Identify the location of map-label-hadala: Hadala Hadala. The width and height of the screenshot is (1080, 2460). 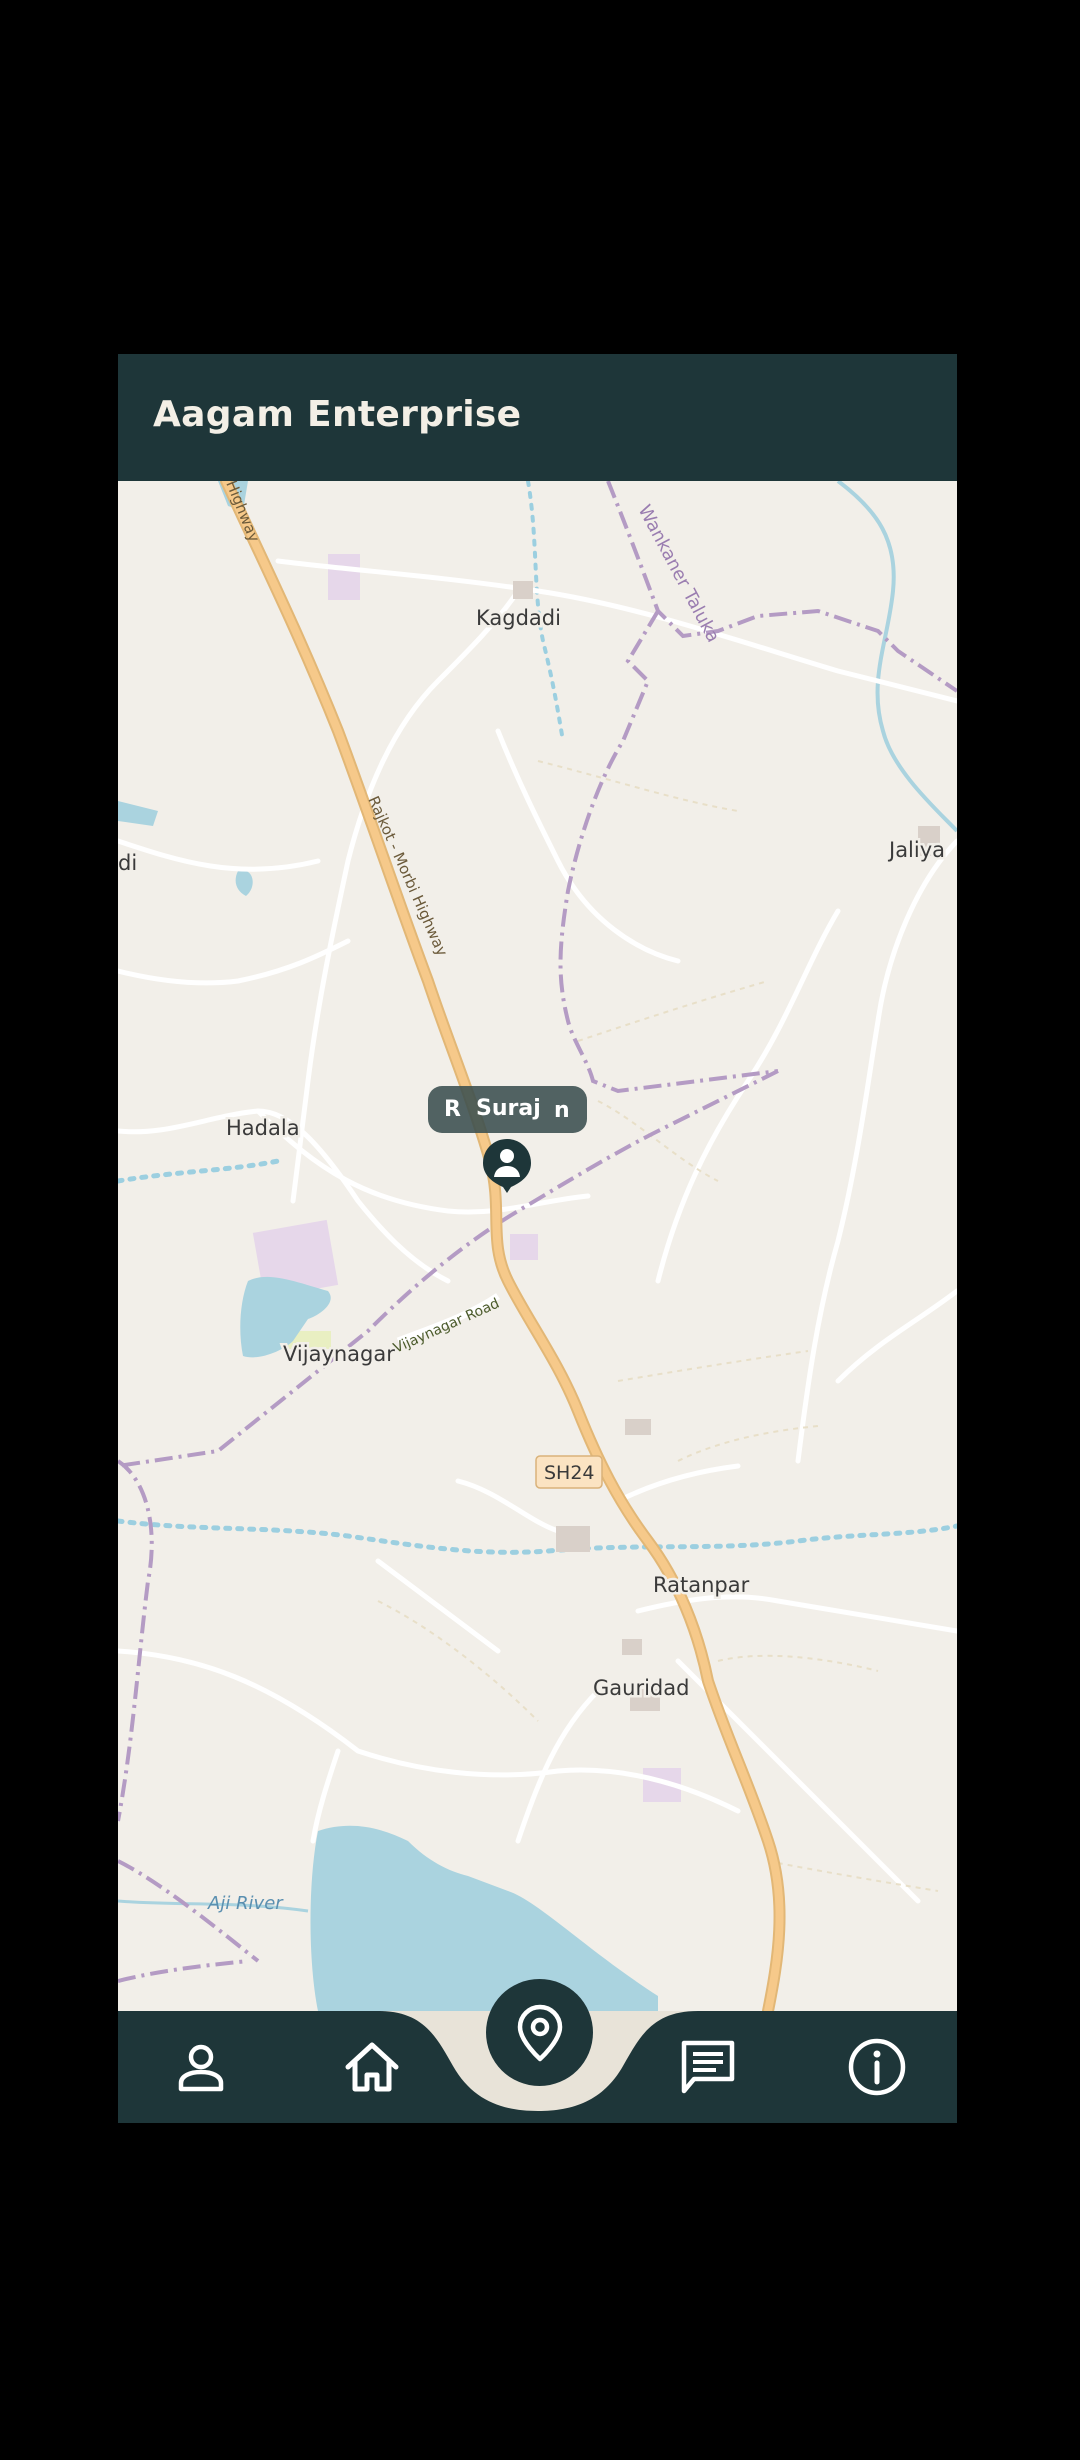
(263, 1128).